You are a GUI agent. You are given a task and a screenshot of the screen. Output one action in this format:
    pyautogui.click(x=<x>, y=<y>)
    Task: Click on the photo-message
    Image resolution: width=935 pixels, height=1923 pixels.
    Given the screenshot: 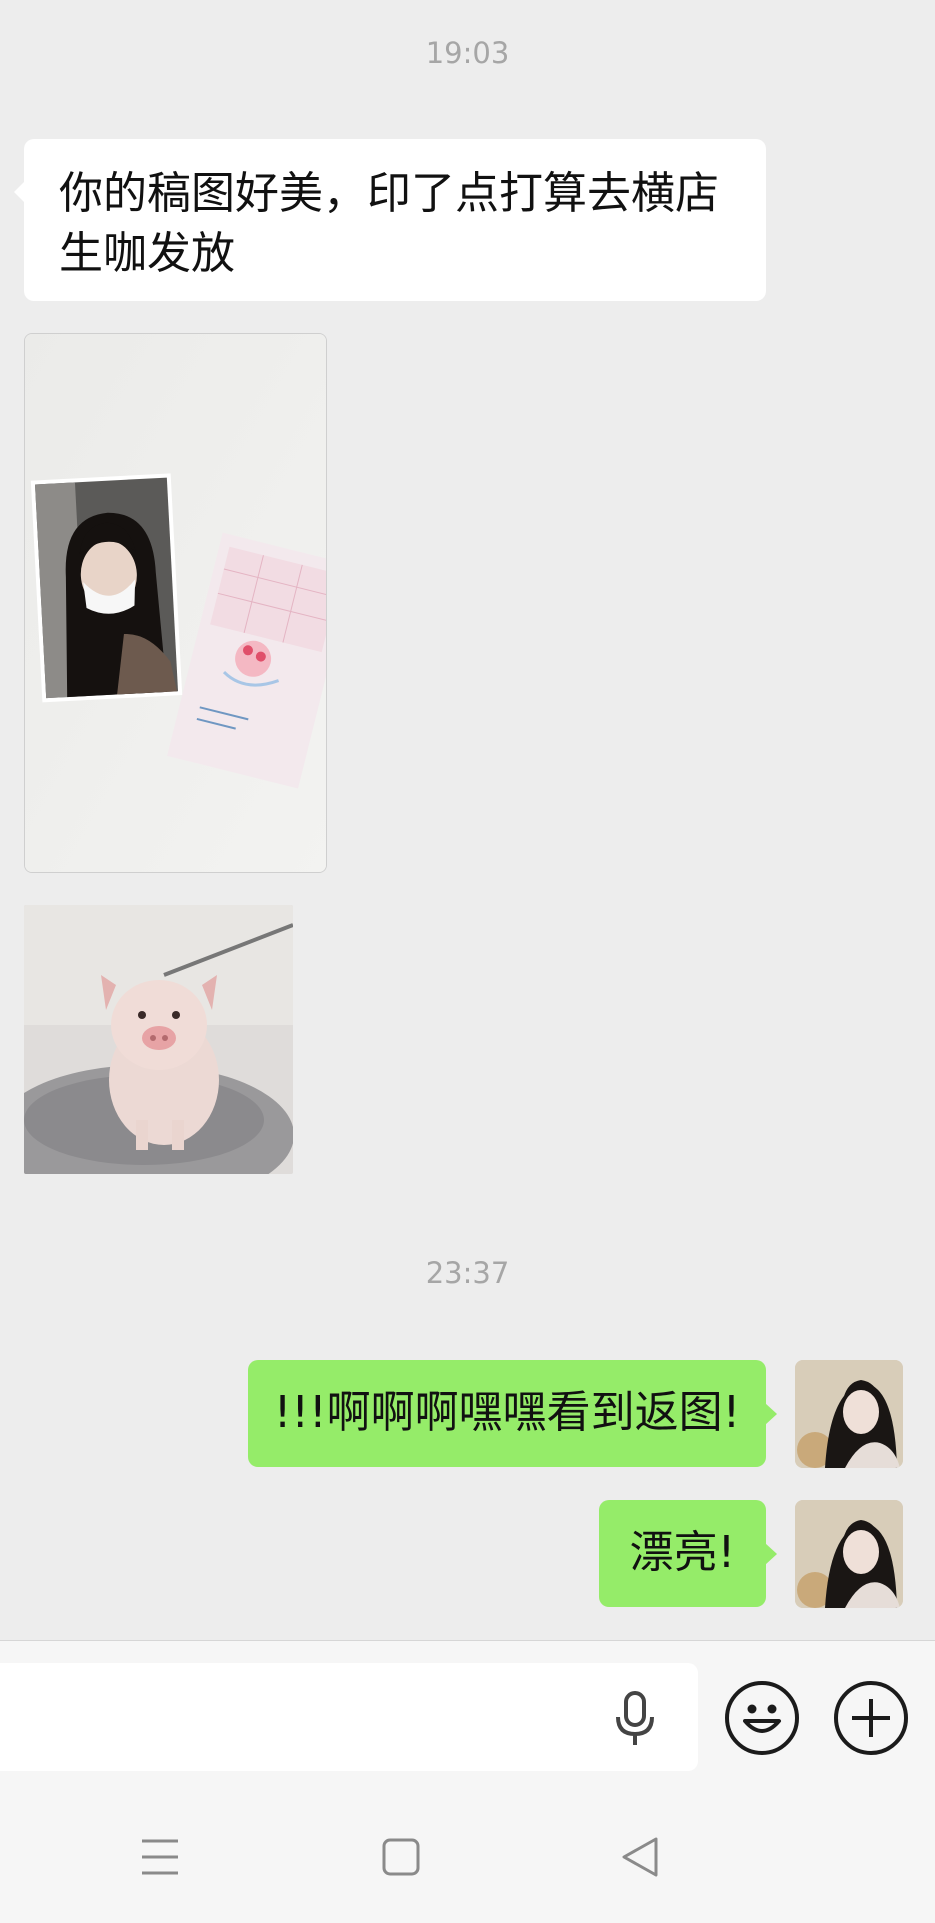 What is the action you would take?
    pyautogui.click(x=175, y=603)
    